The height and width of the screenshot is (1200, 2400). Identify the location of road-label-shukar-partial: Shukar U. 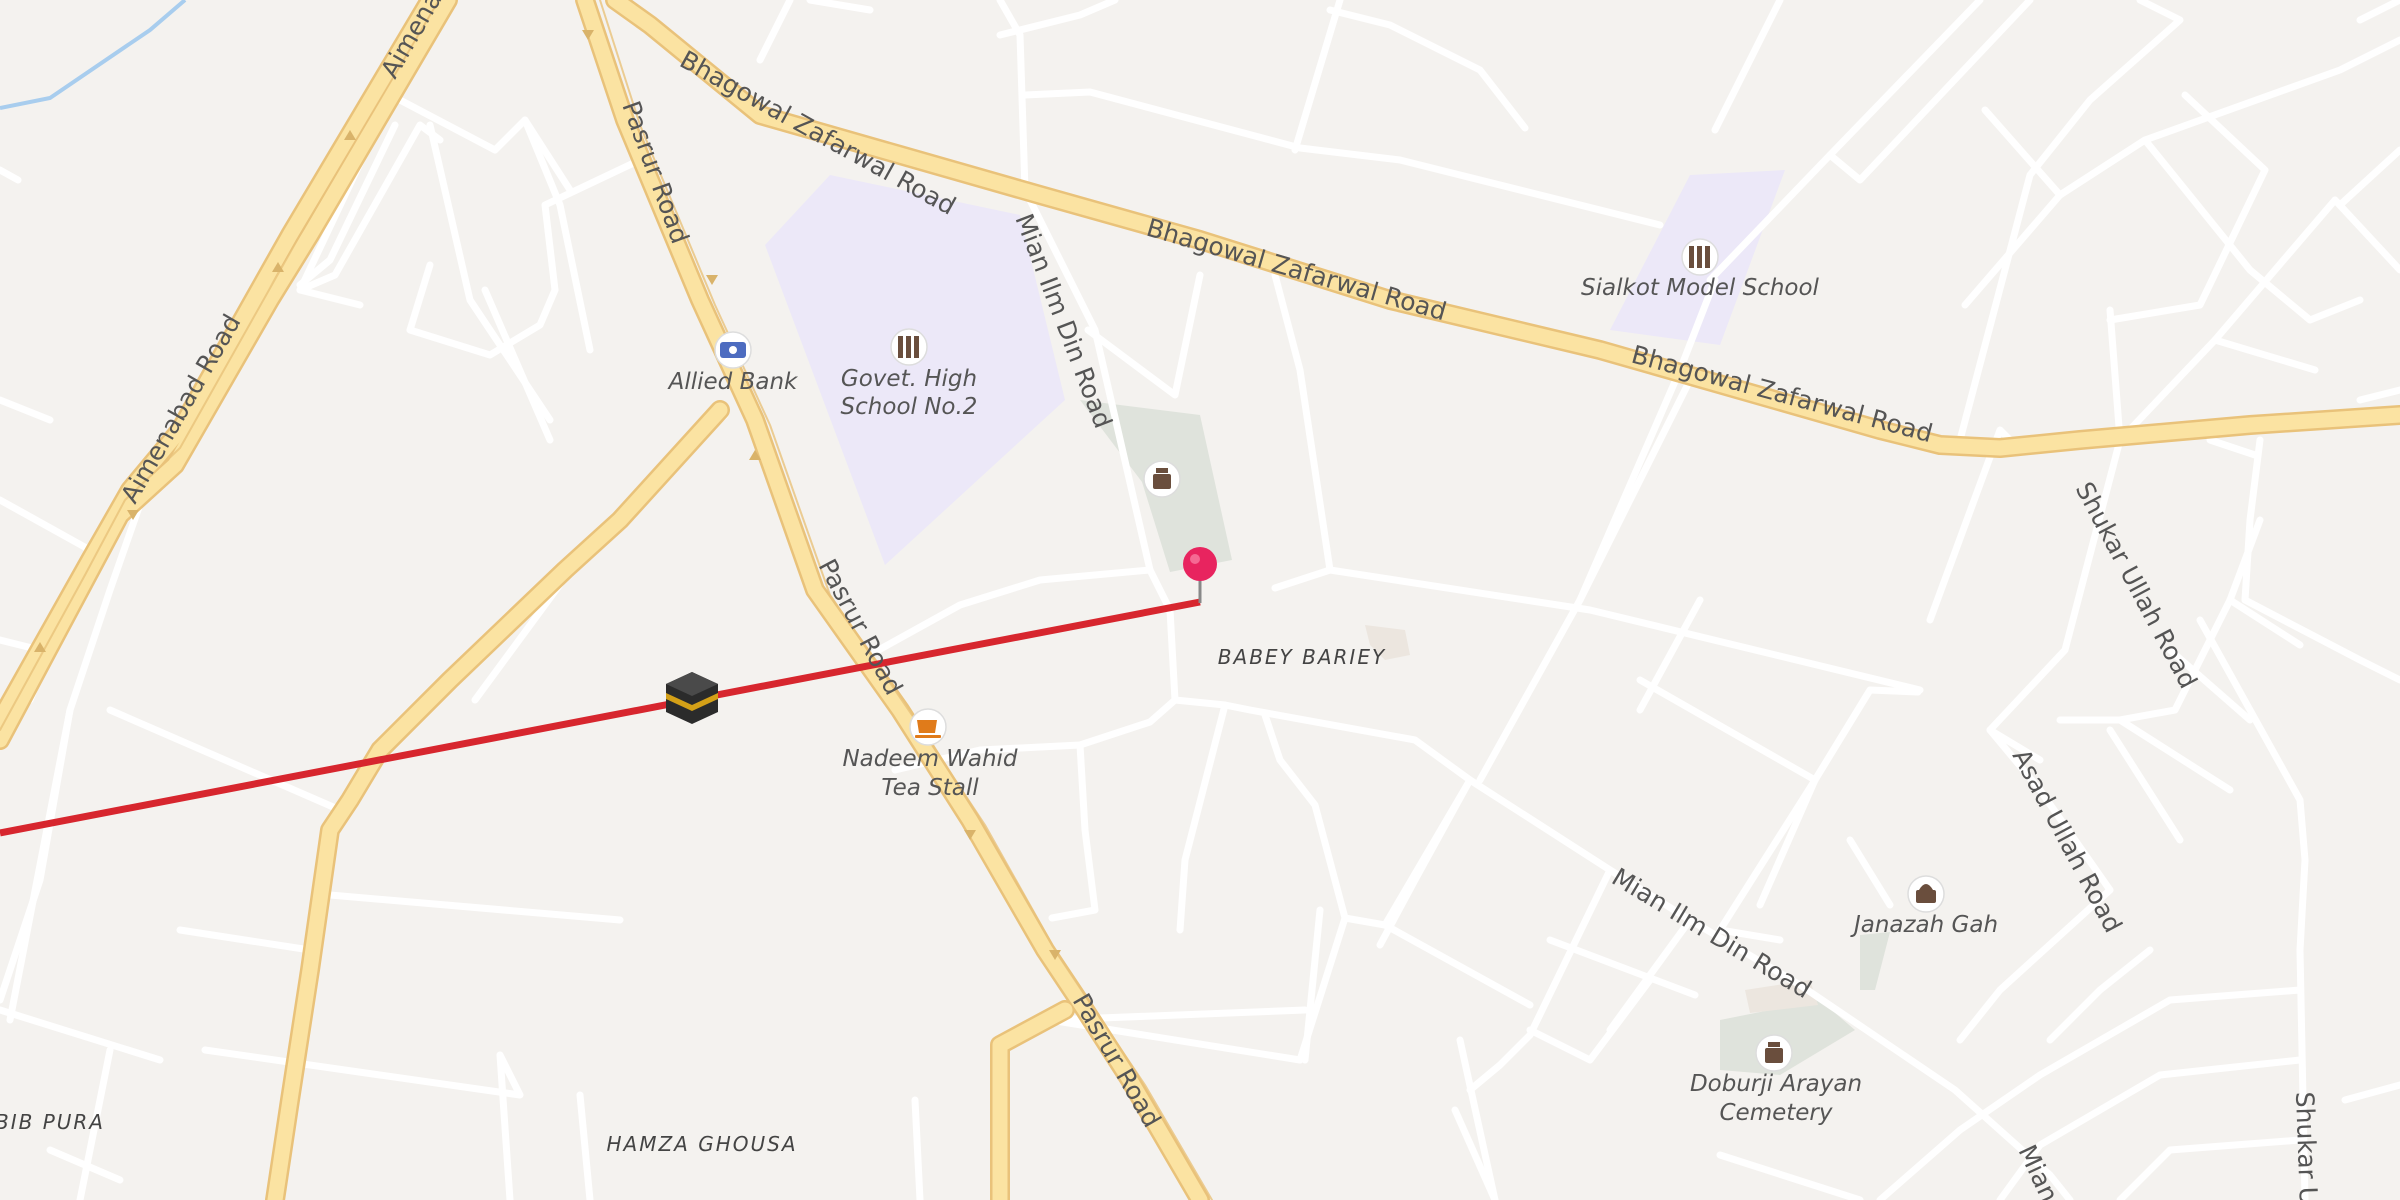
(2306, 1145).